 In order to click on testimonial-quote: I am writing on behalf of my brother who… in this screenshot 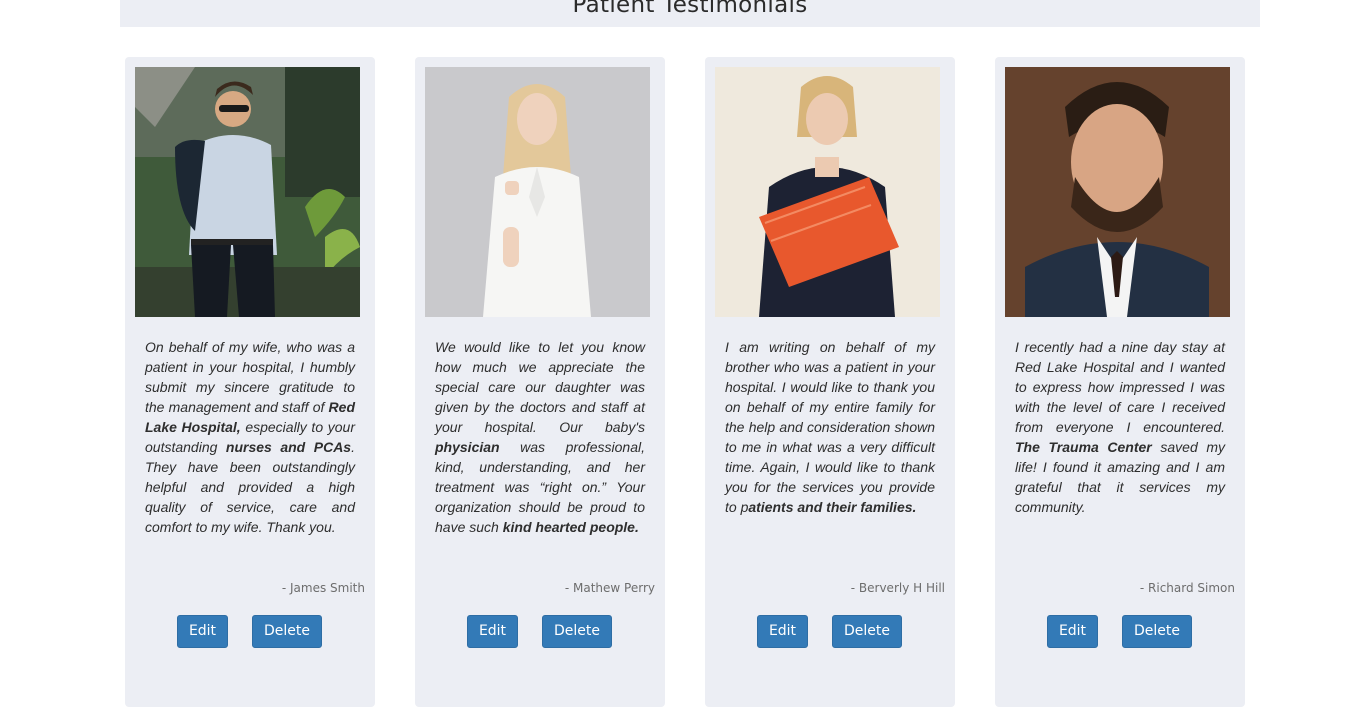, I will do `click(830, 427)`.